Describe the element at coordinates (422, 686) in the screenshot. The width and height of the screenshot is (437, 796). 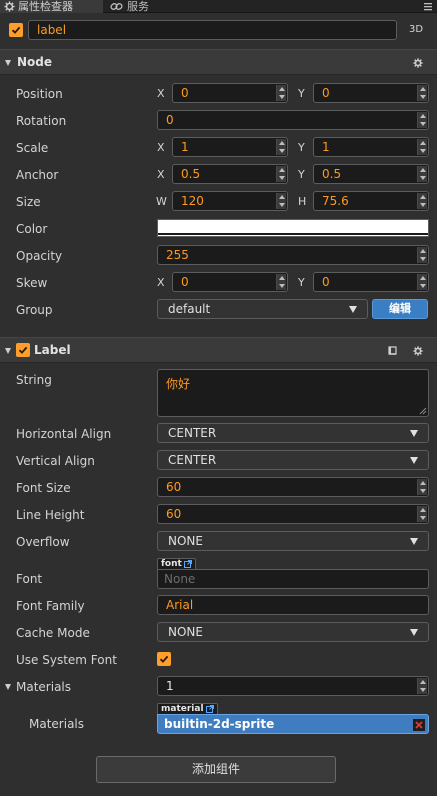
I see `materials-count-stepper` at that location.